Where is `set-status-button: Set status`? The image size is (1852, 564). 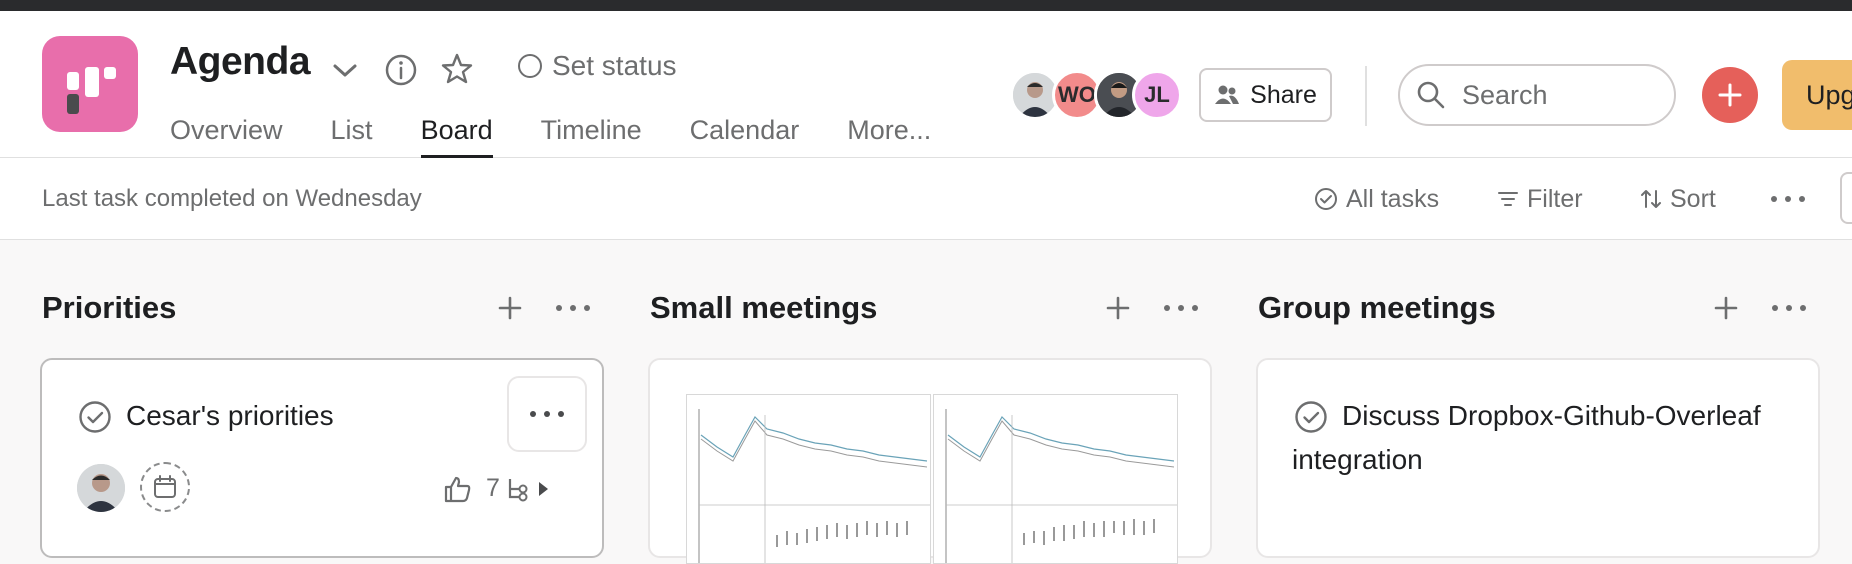 set-status-button: Set status is located at coordinates (597, 66).